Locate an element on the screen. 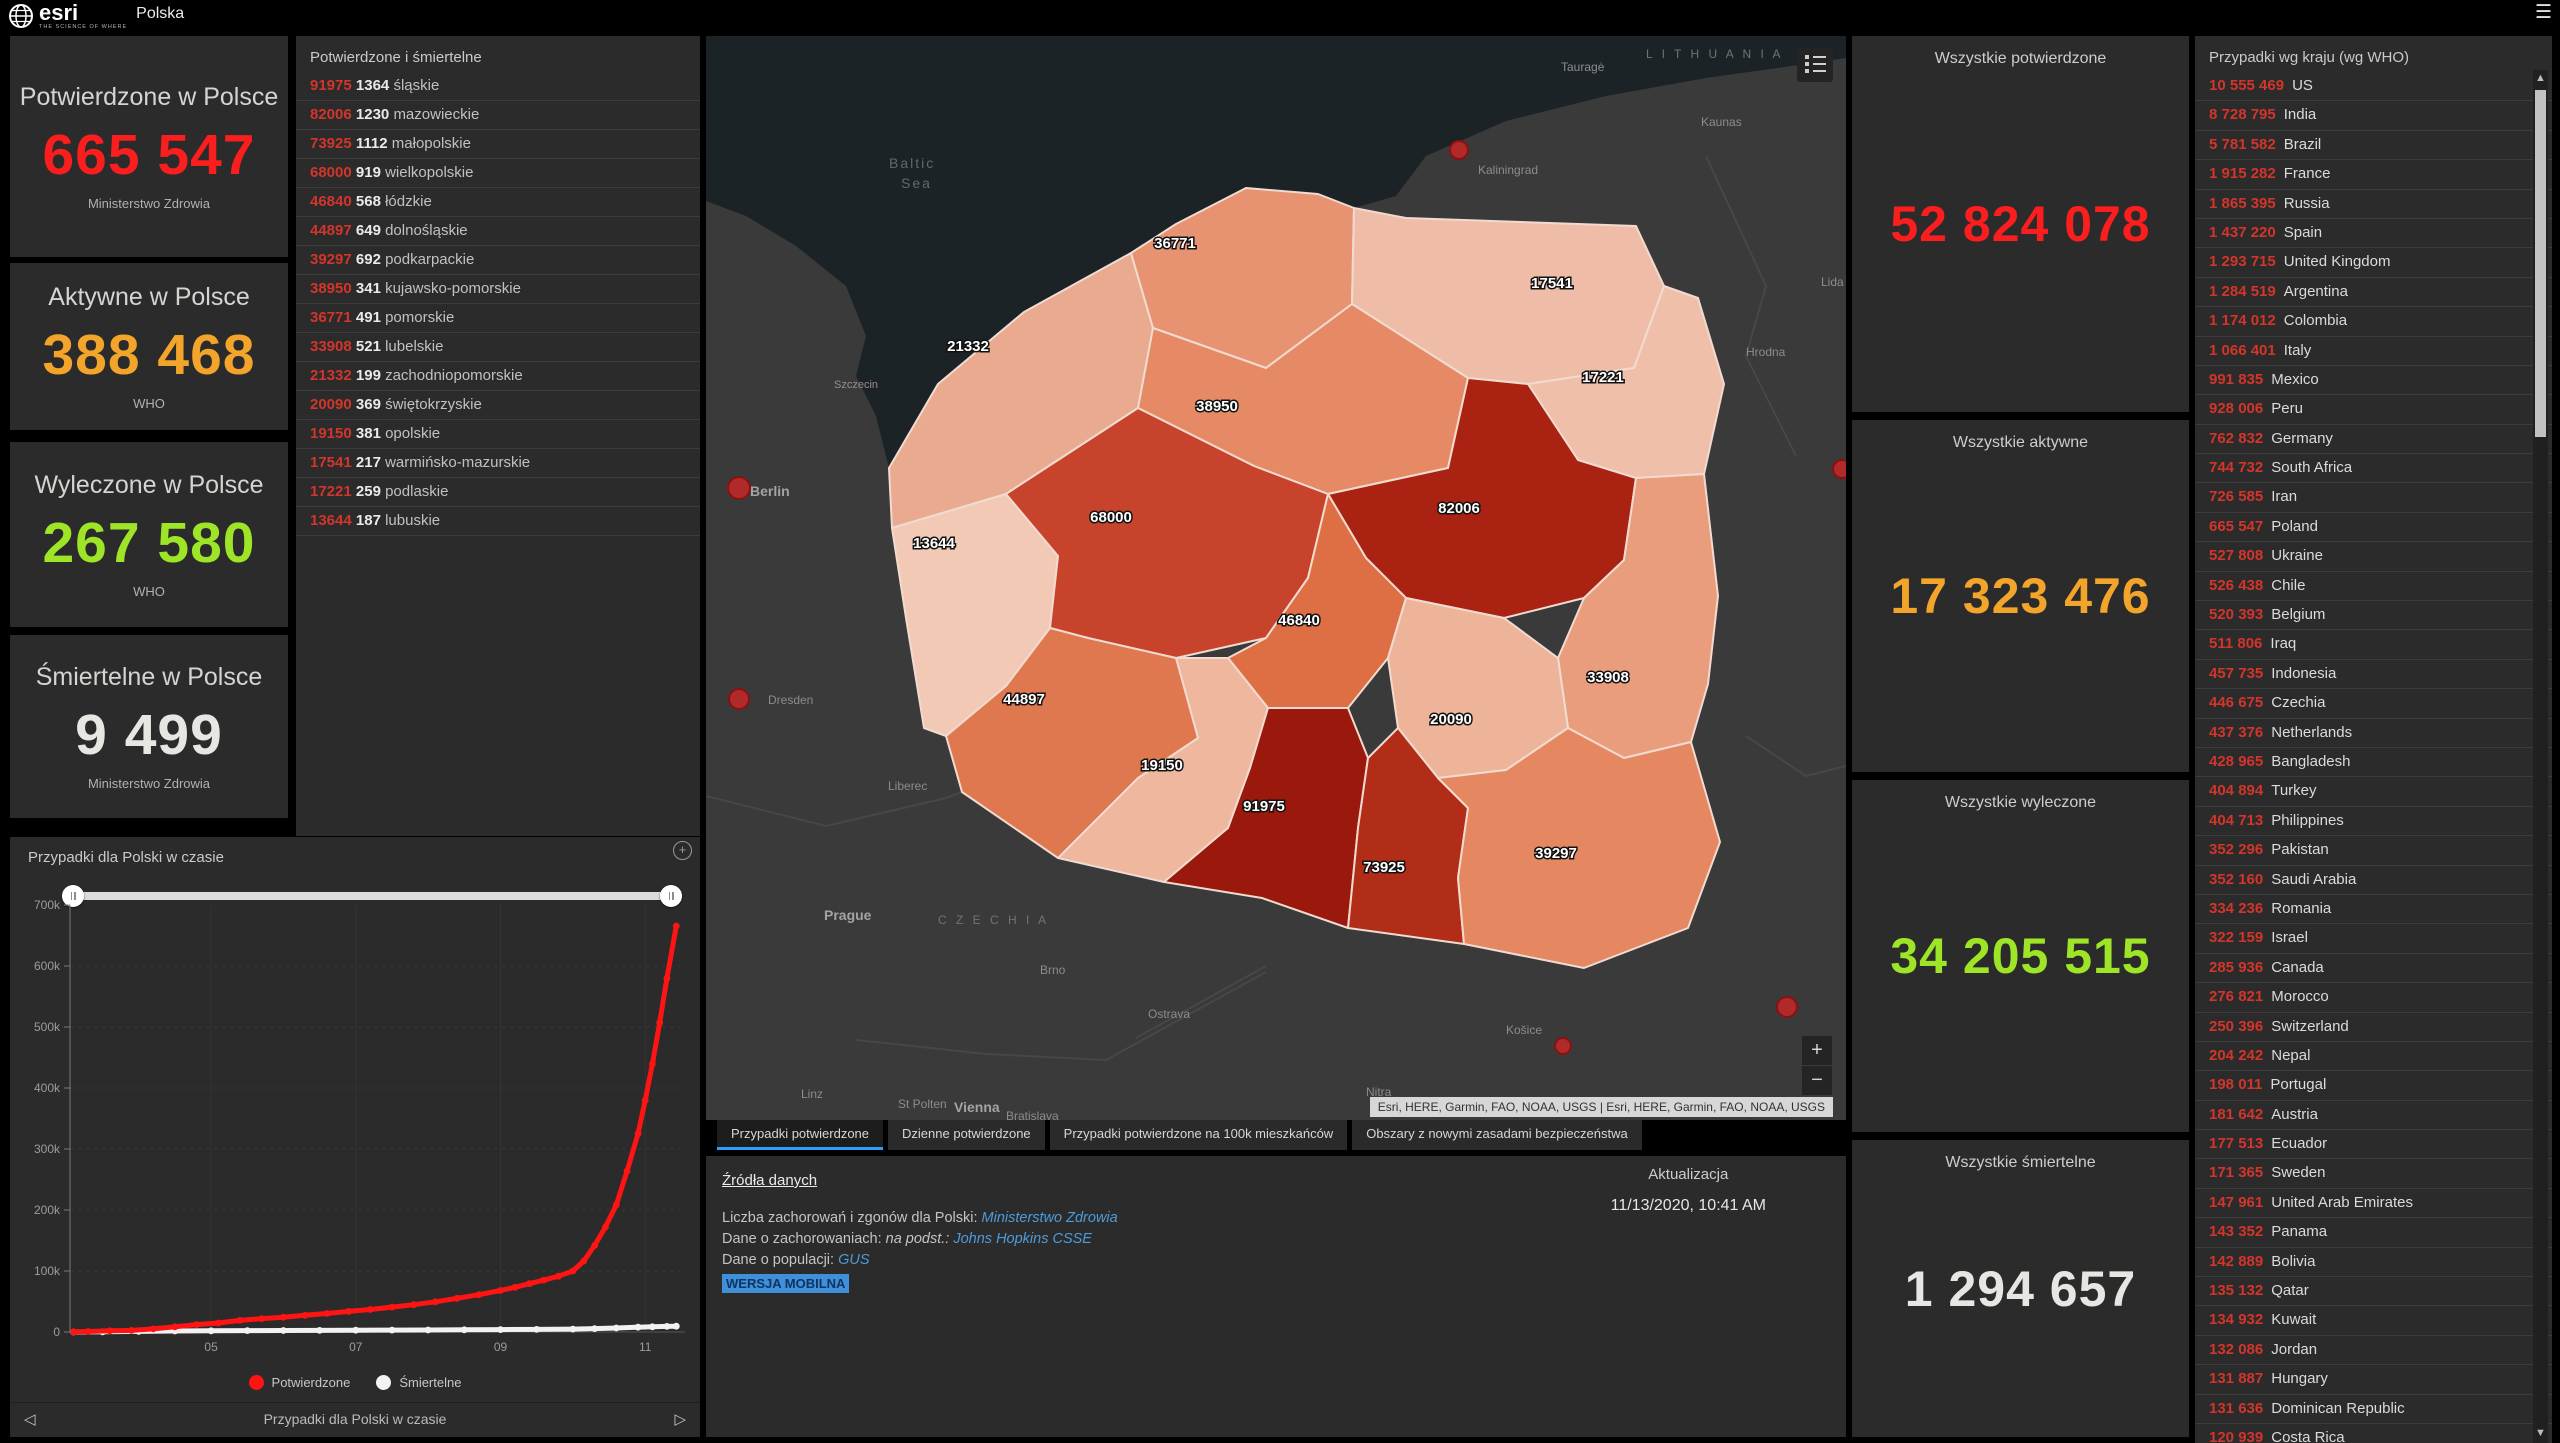 The width and height of the screenshot is (2560, 1443). stat-value: 1 294 657 is located at coordinates (2020, 1288).